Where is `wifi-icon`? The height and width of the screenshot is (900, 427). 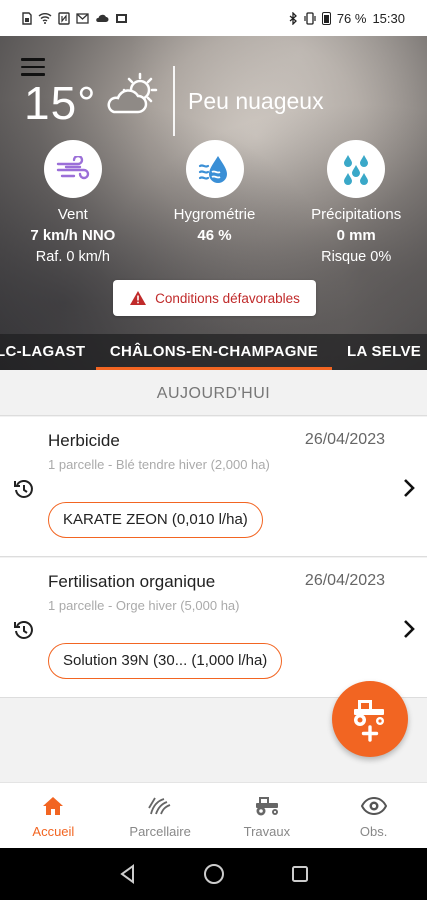 wifi-icon is located at coordinates (45, 18).